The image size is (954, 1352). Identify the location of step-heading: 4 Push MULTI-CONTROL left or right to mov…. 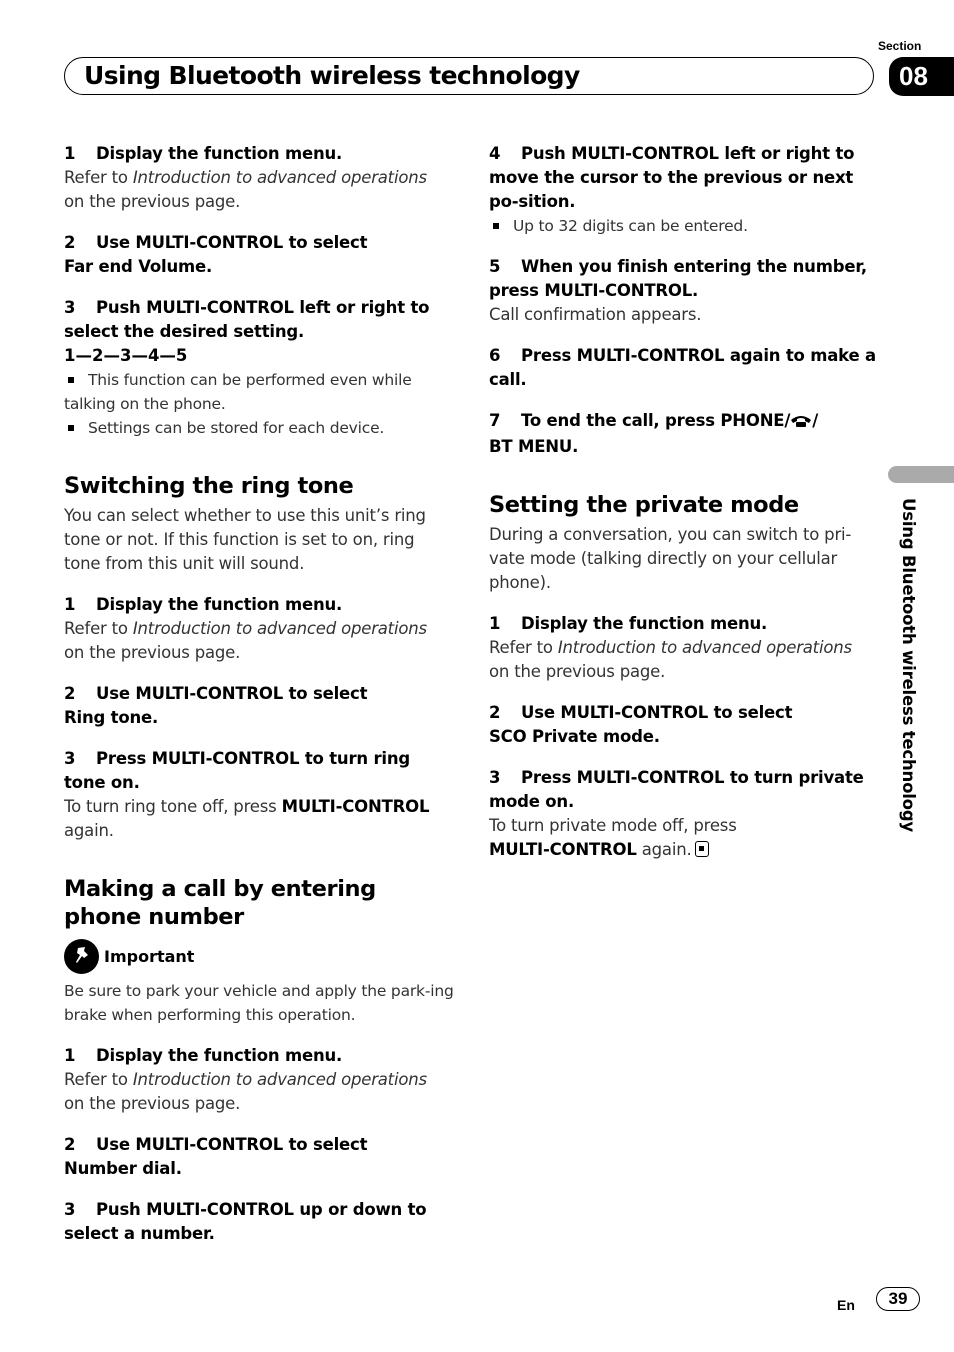
(672, 177).